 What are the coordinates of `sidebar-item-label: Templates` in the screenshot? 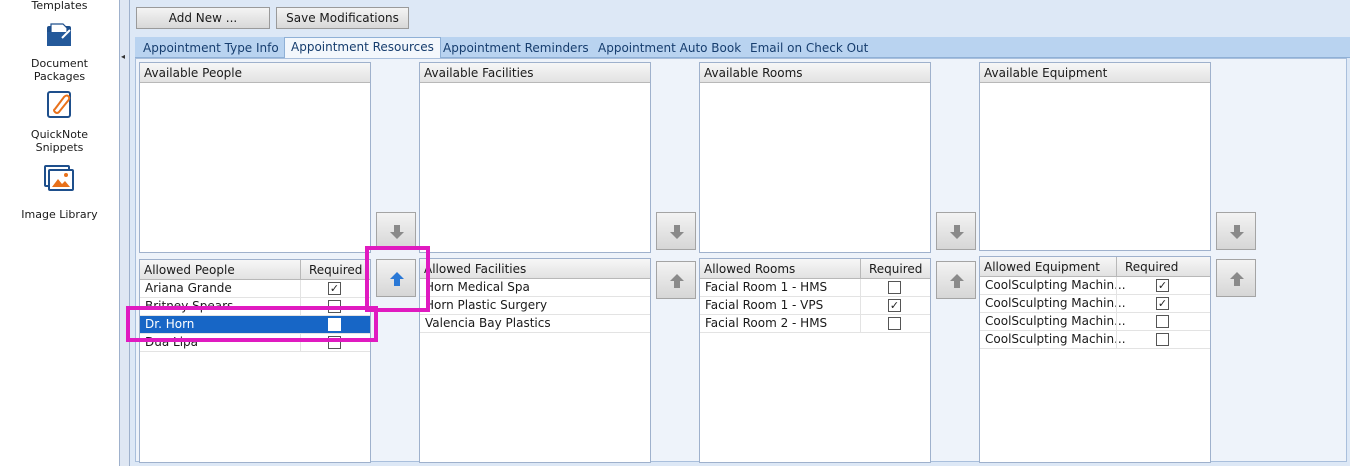 It's located at (59, 6).